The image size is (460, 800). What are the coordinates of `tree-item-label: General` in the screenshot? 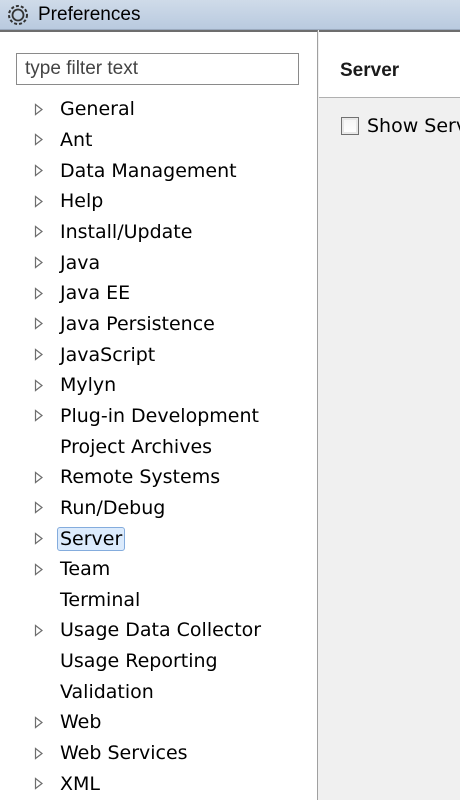 It's located at (97, 109).